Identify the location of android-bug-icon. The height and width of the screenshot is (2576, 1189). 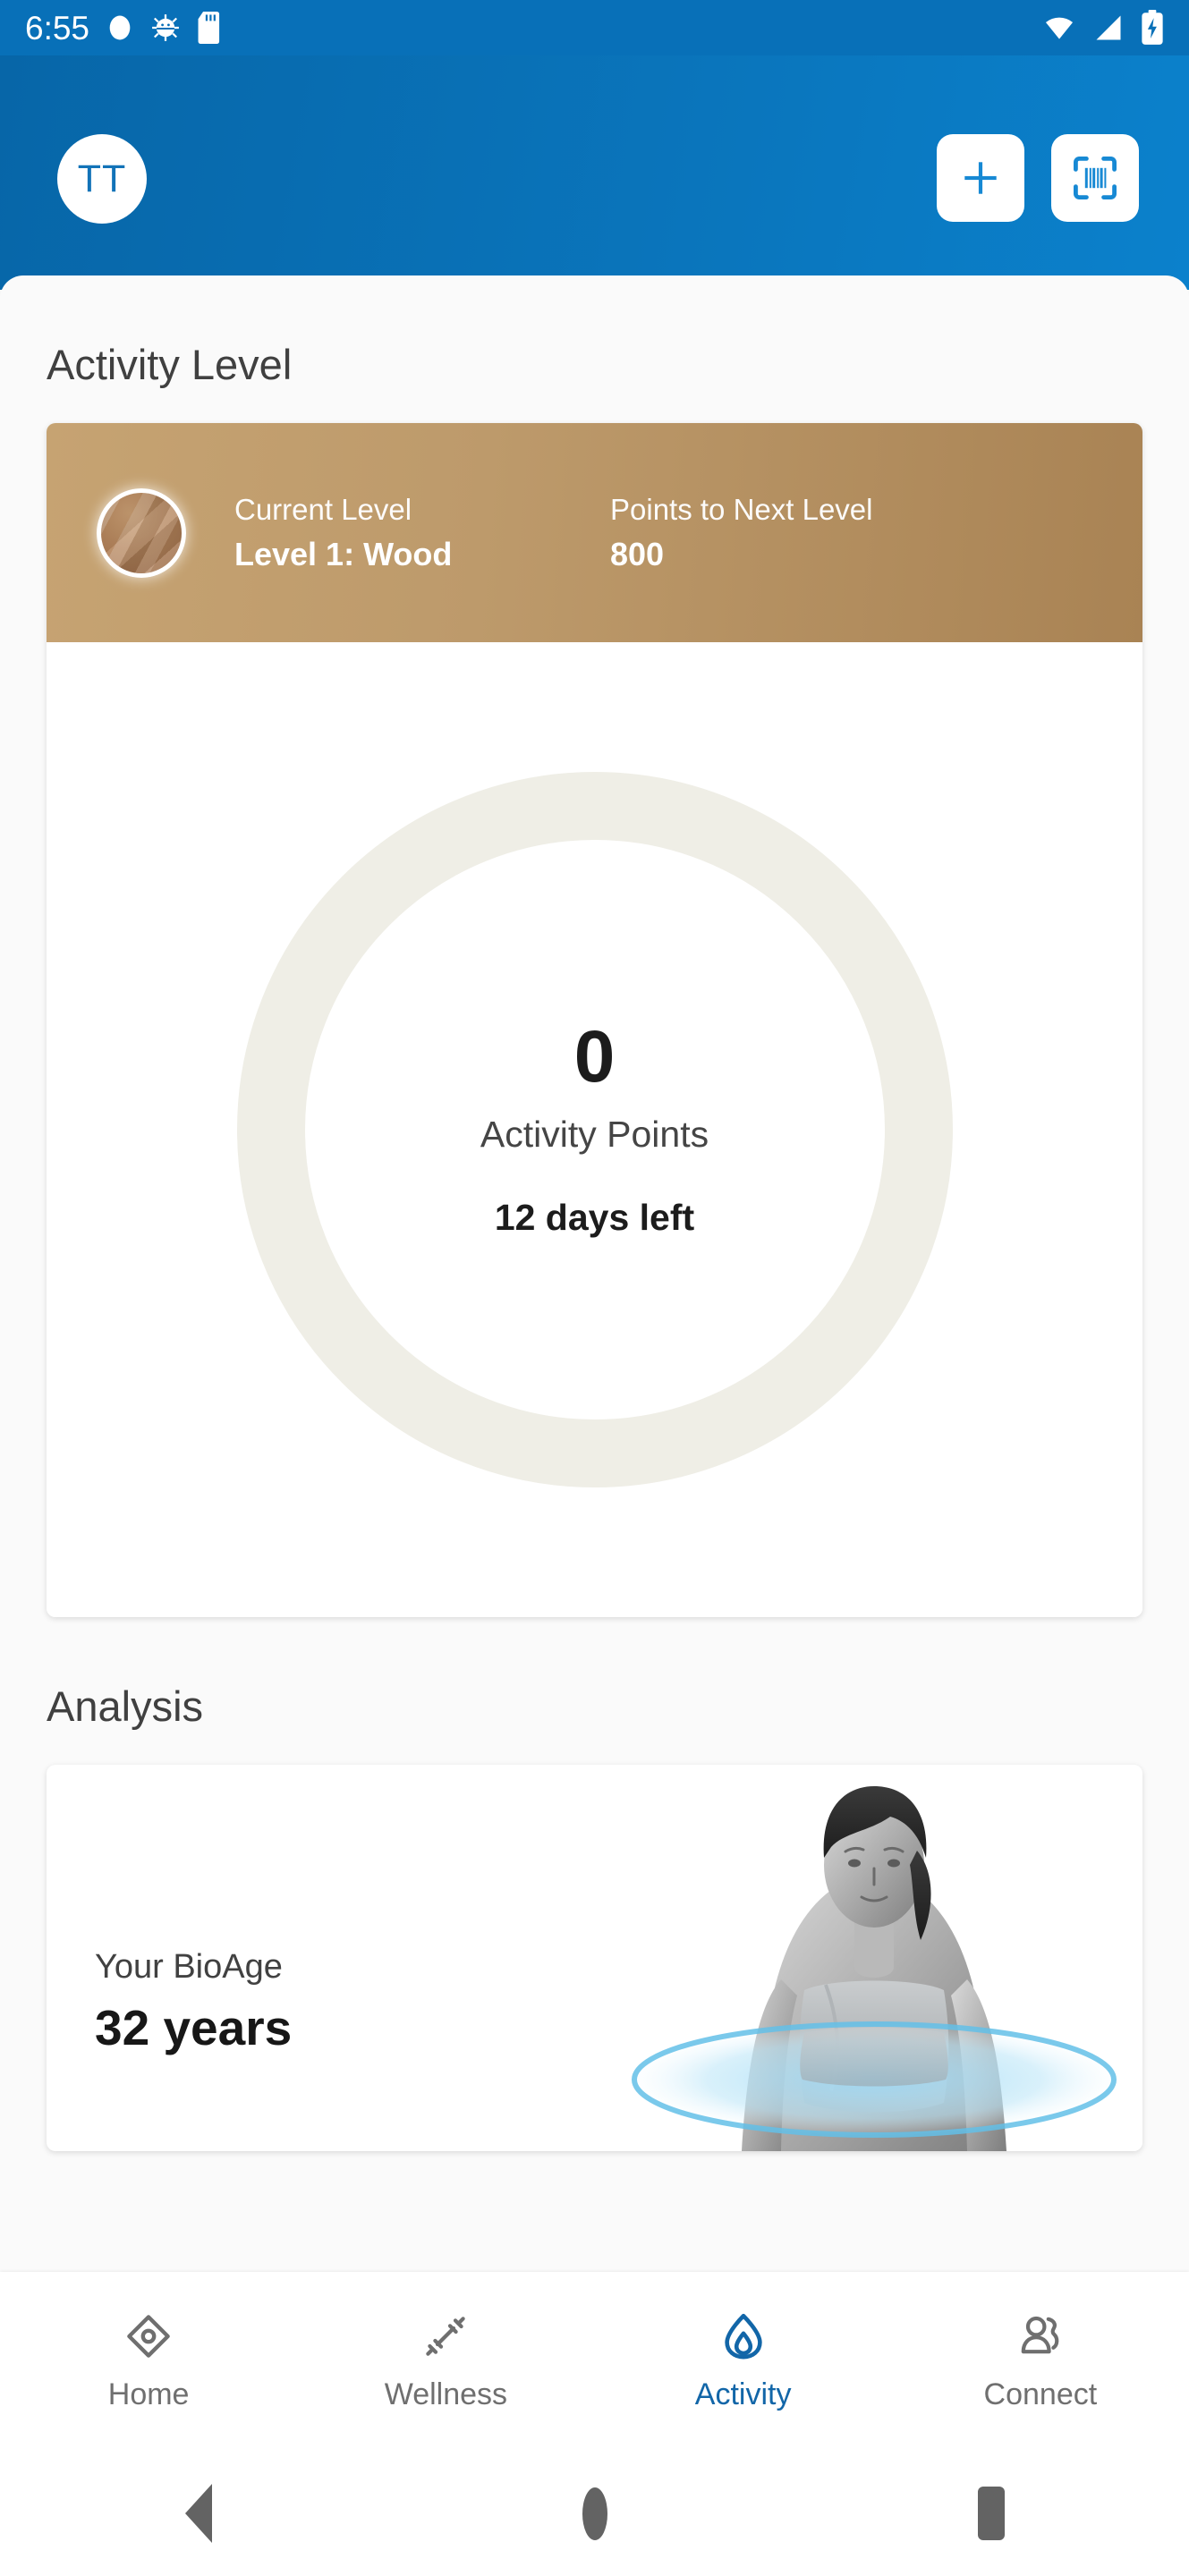
(165, 27).